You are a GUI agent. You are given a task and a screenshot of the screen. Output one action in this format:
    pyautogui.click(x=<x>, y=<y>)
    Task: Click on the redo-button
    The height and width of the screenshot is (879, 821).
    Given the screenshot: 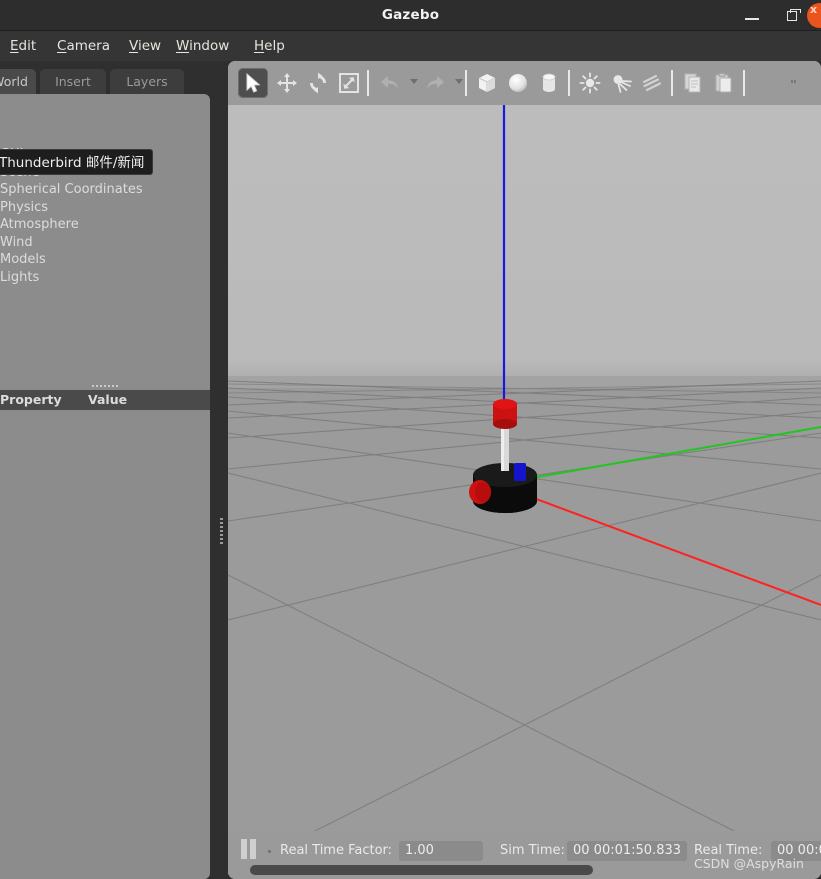 What is the action you would take?
    pyautogui.click(x=435, y=83)
    